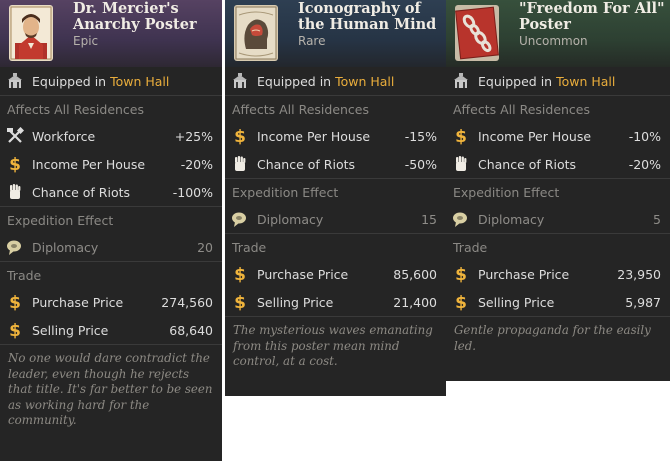  I want to click on trade-row-purchase: $ Purchase Price 23,950, so click(558, 274).